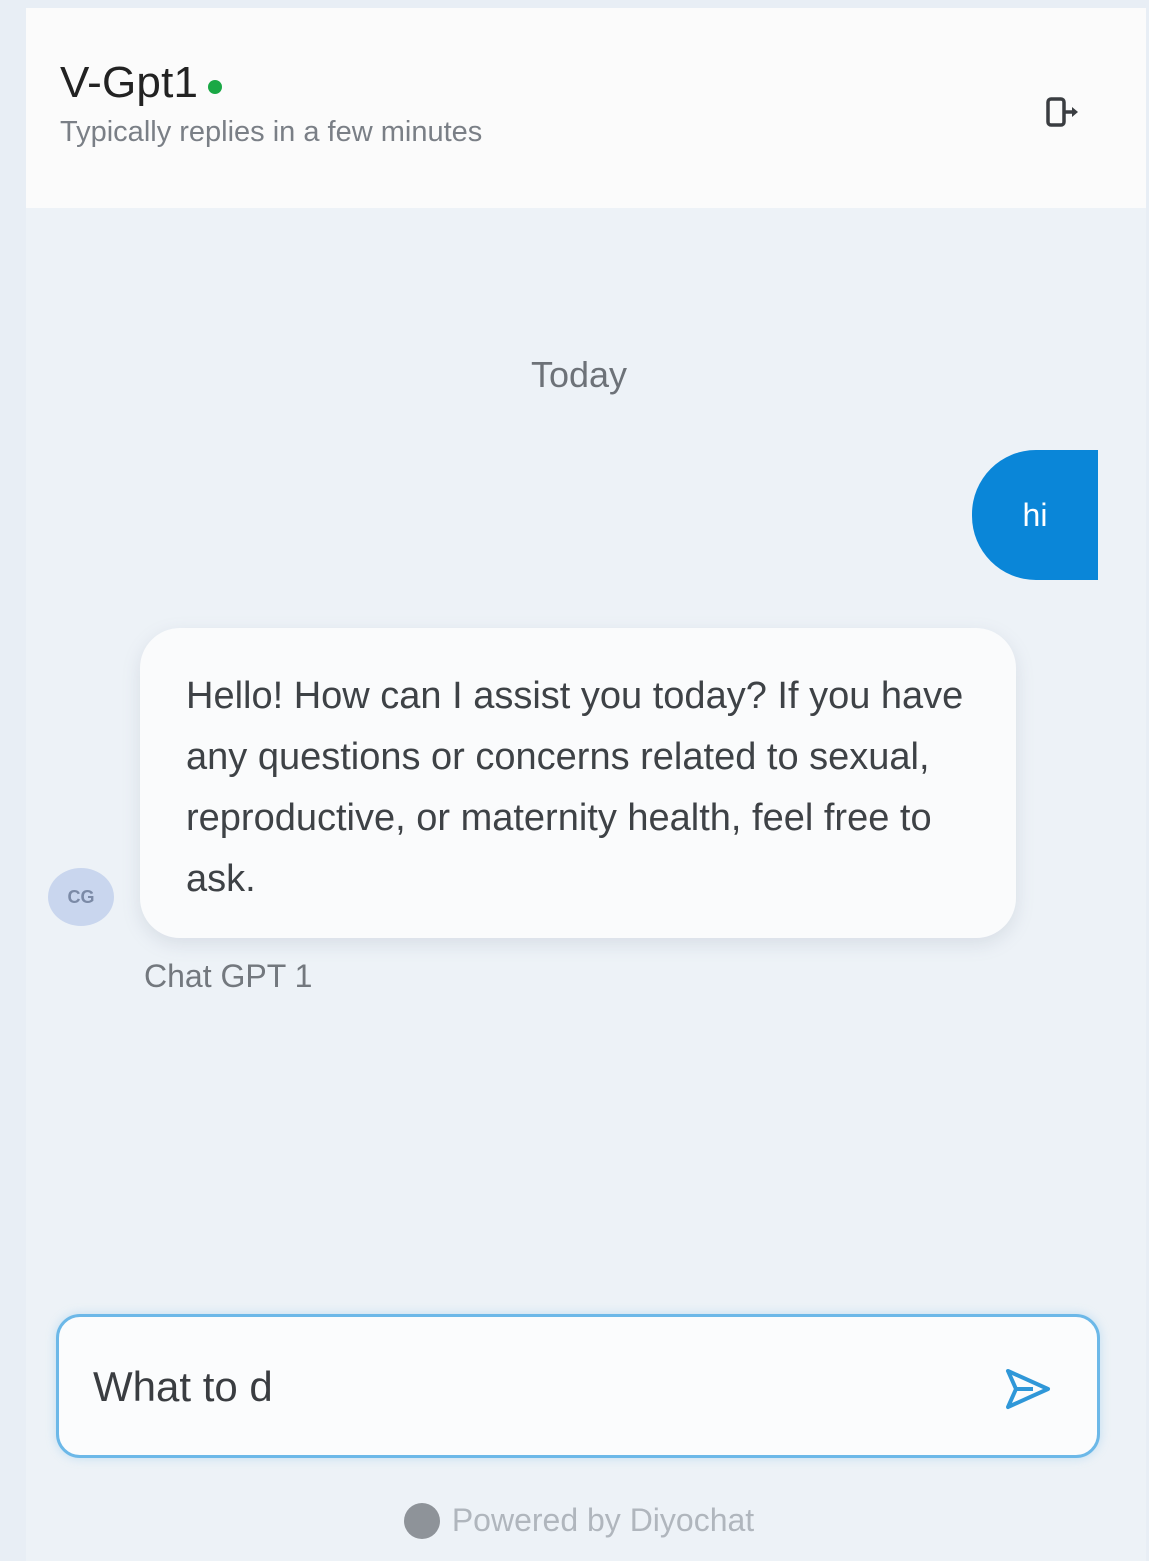 The height and width of the screenshot is (1561, 1149). What do you see at coordinates (228, 976) in the screenshot?
I see `bot-author-name: Chat GPT 1` at bounding box center [228, 976].